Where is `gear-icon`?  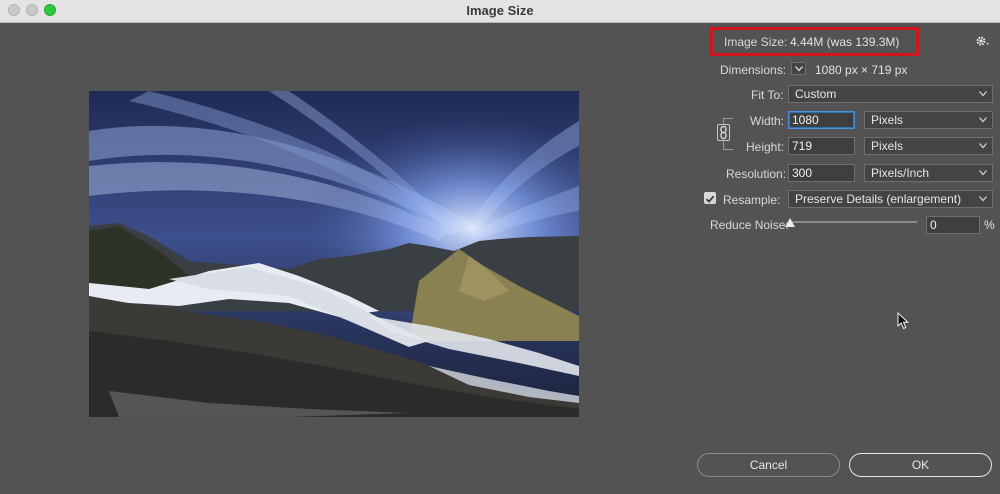 gear-icon is located at coordinates (982, 41).